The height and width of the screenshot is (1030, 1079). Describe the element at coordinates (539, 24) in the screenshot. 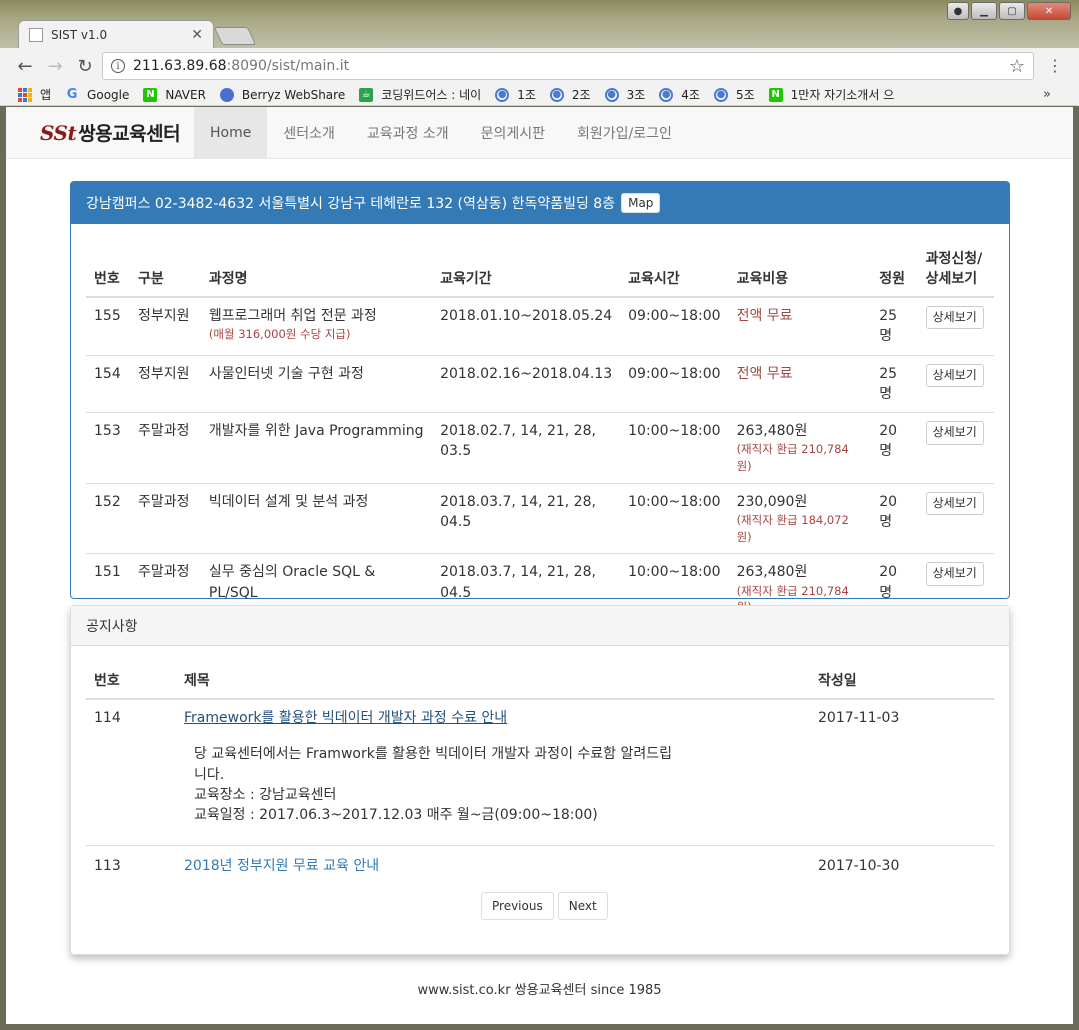

I see `window-titlebar: SIST v1.0 ✕ ● ▁ ▢ ✕` at that location.